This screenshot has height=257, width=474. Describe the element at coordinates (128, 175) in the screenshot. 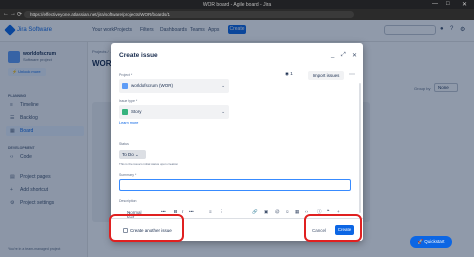

I see `summary-label: Summary *` at that location.